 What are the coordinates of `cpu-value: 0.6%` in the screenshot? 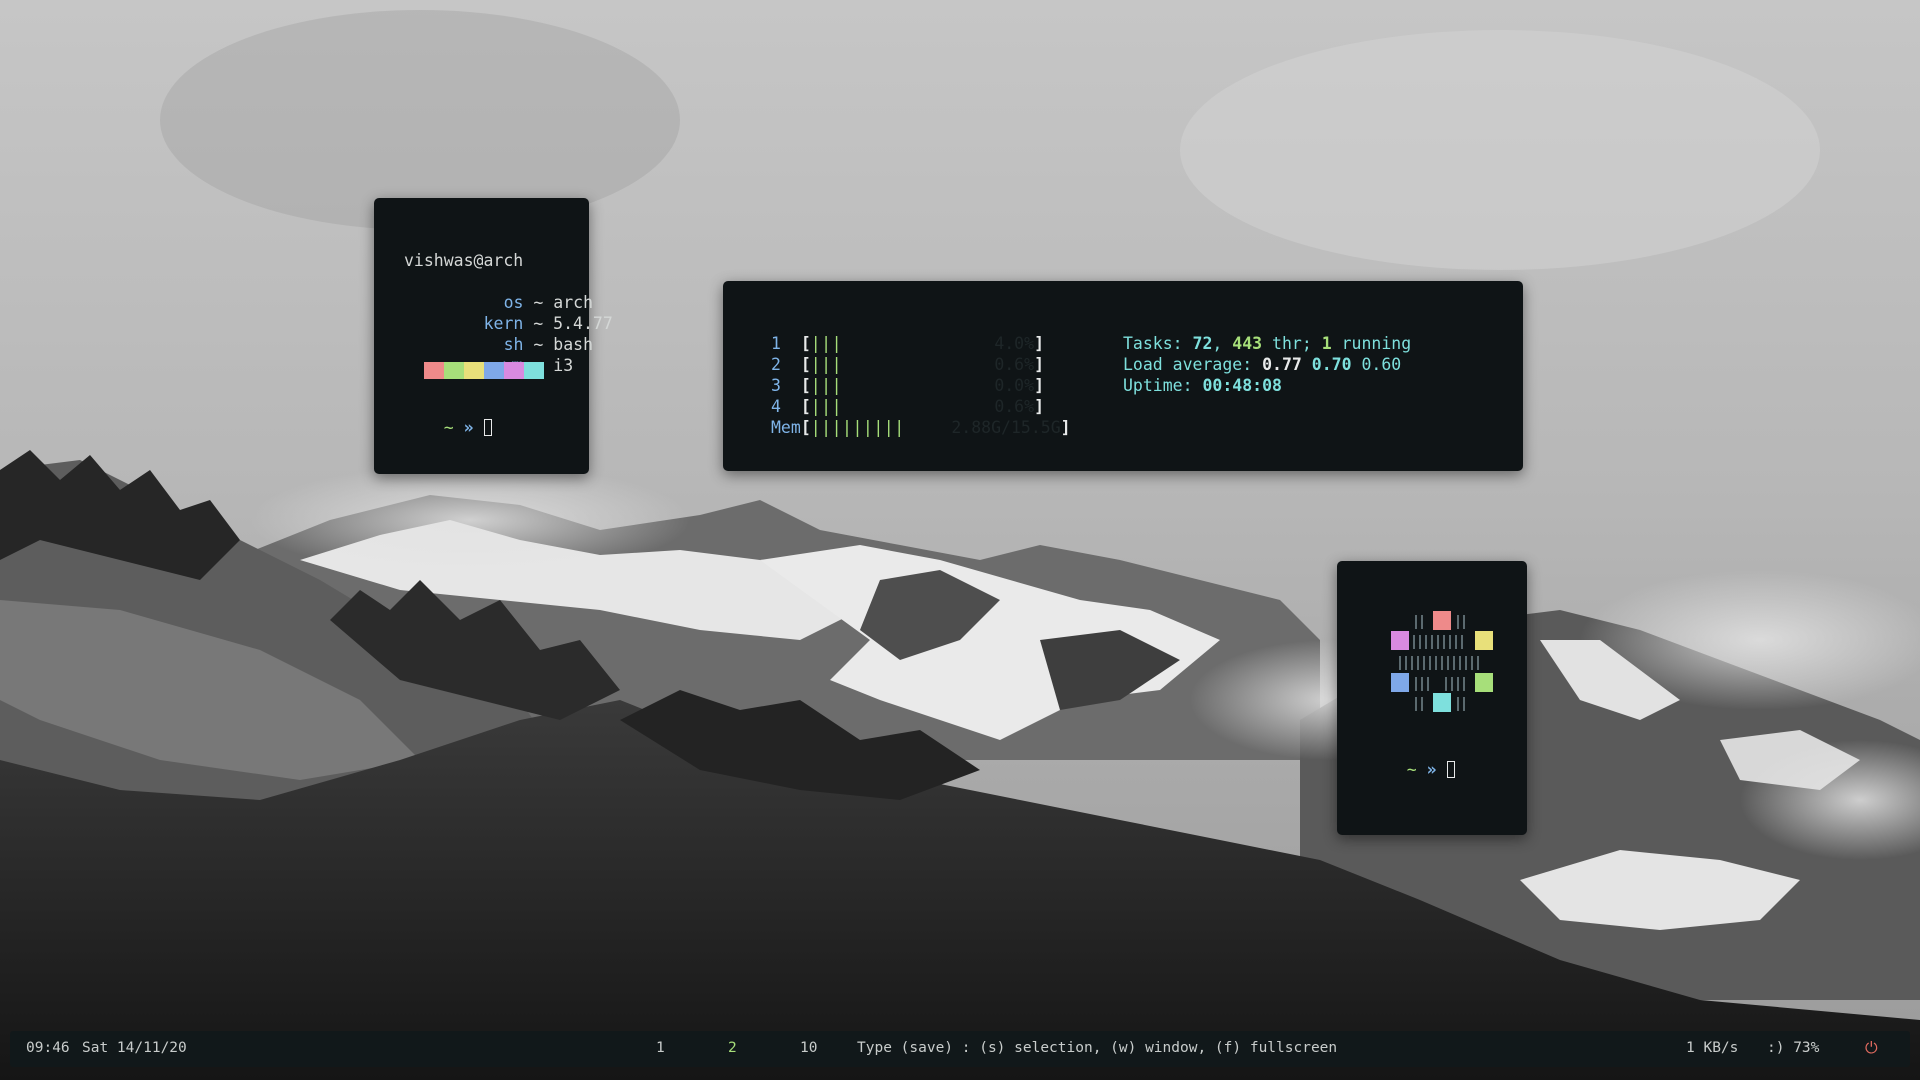 It's located at (1014, 364).